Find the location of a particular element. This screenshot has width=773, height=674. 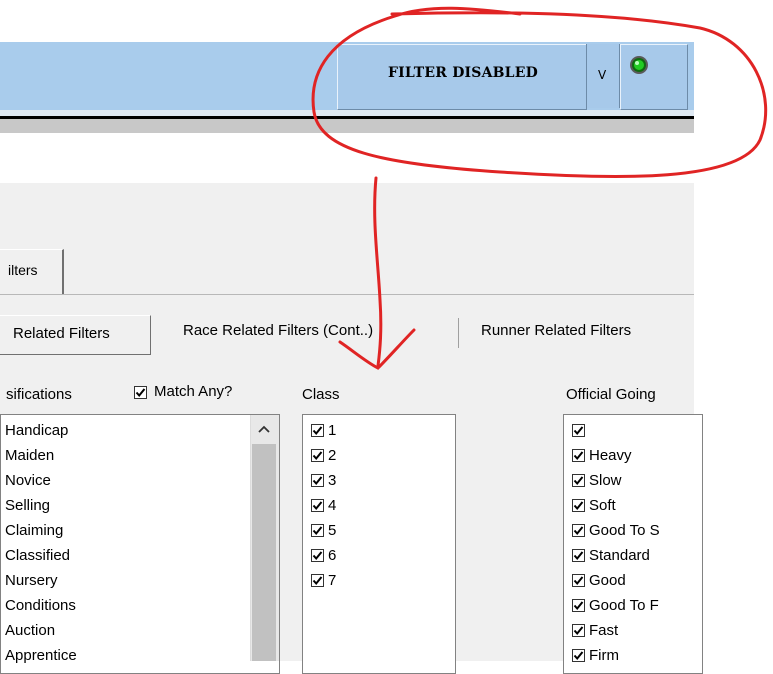

match-any-label: Match Any? is located at coordinates (193, 391).